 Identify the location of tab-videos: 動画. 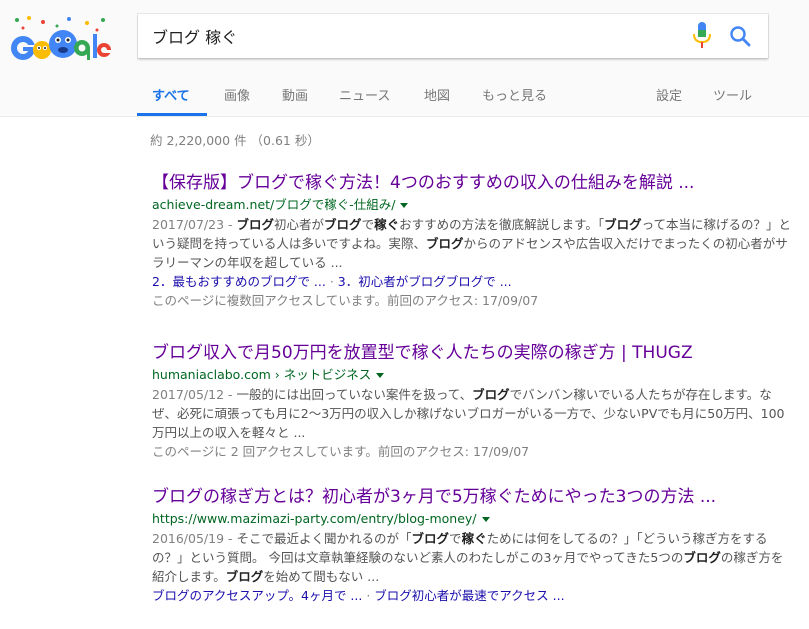
(295, 94).